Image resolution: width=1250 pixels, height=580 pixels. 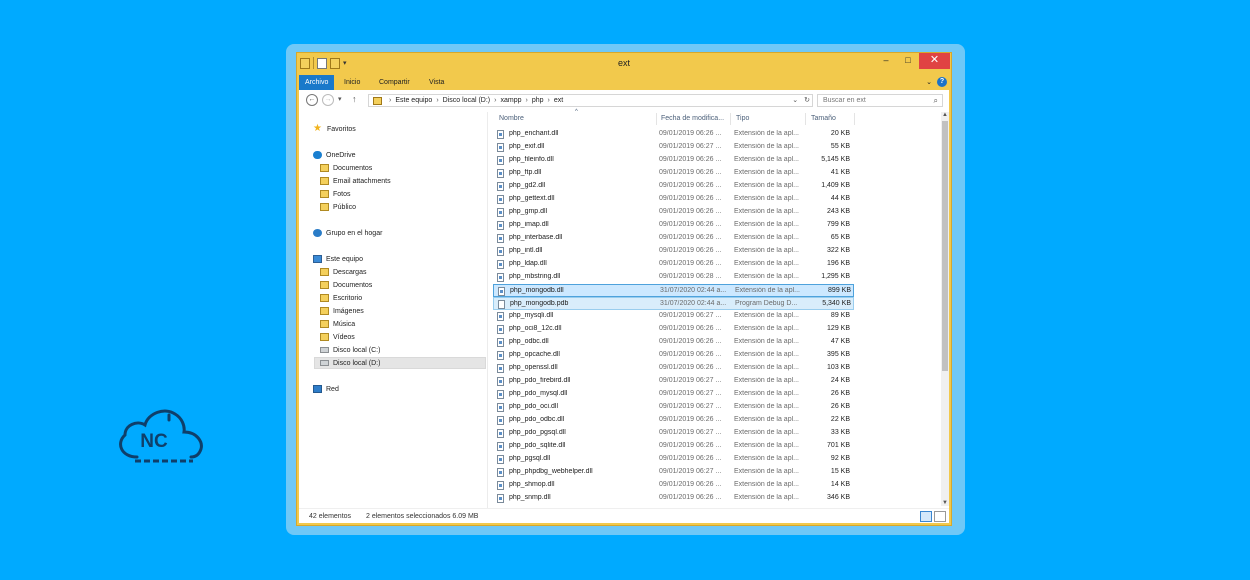 I want to click on help-icon: ?, so click(x=942, y=82).